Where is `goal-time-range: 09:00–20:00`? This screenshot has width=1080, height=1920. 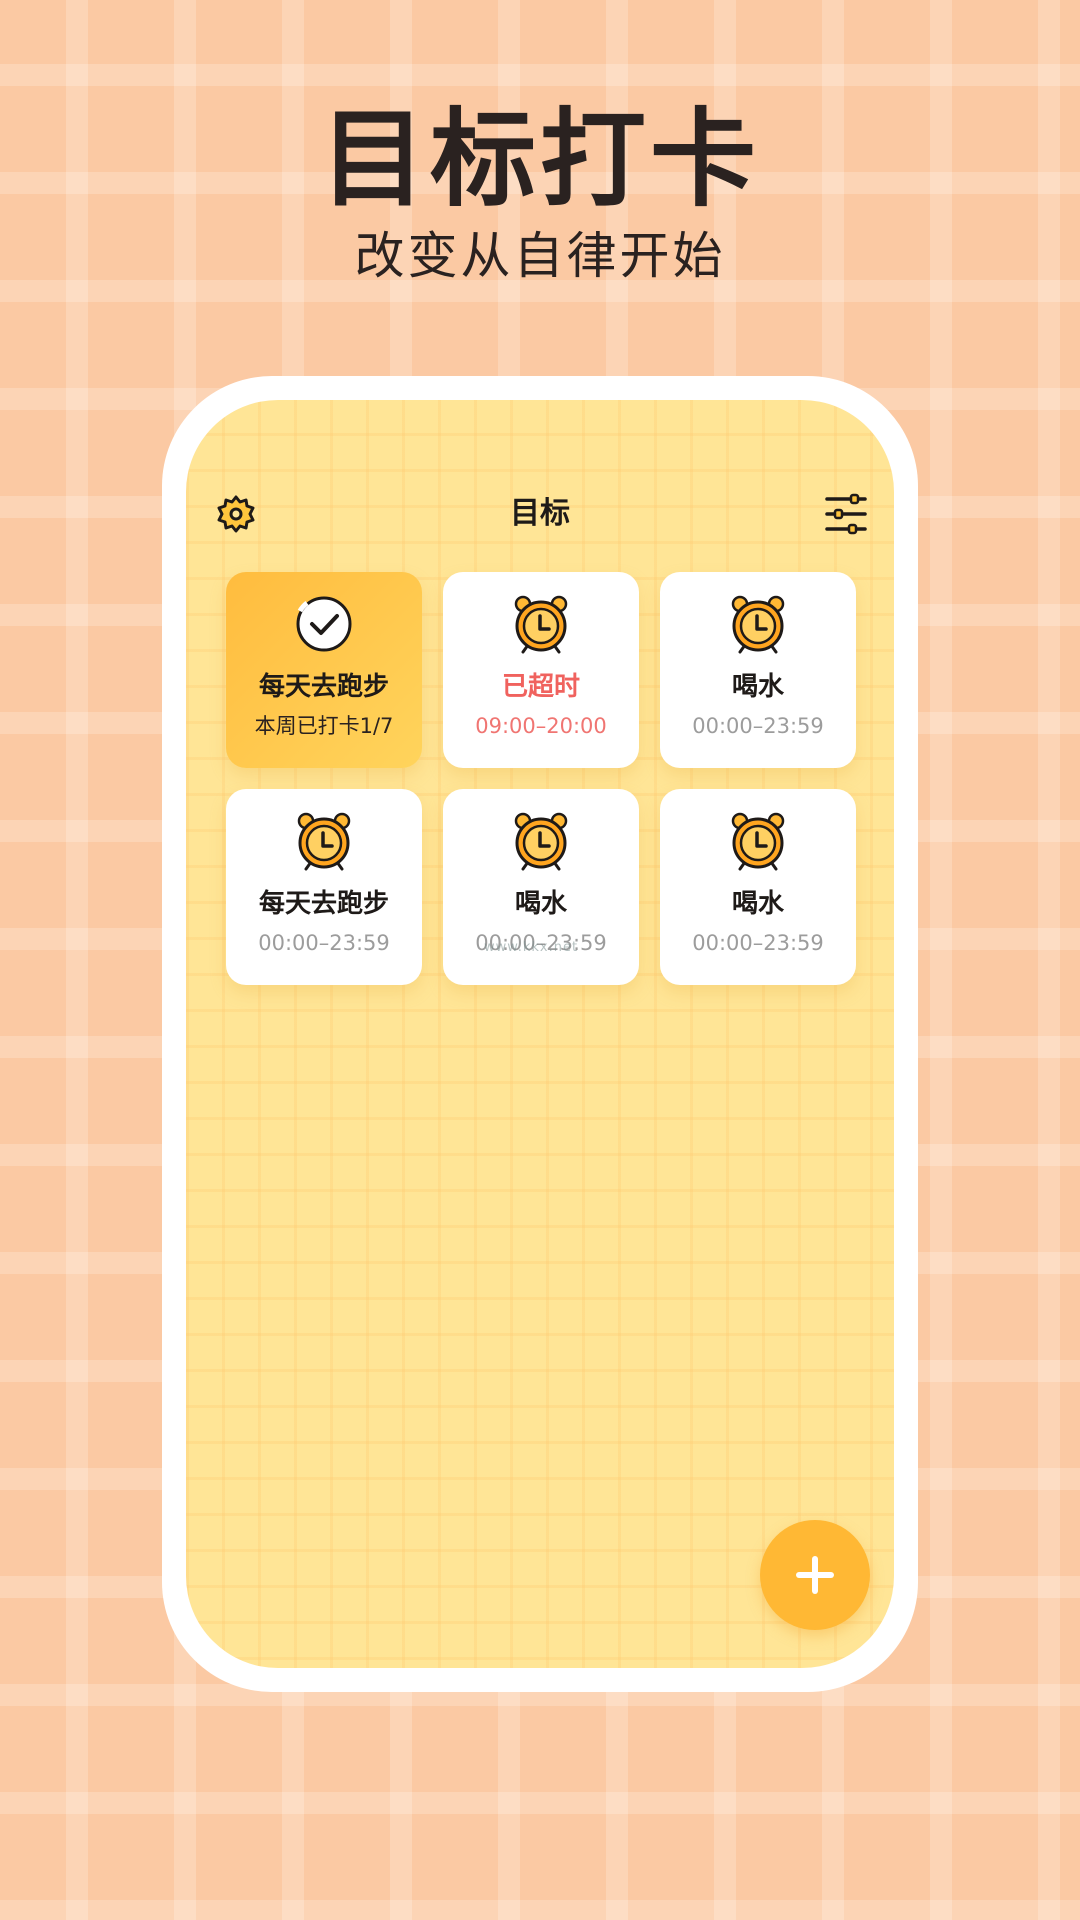
goal-time-range: 09:00–20:00 is located at coordinates (541, 726).